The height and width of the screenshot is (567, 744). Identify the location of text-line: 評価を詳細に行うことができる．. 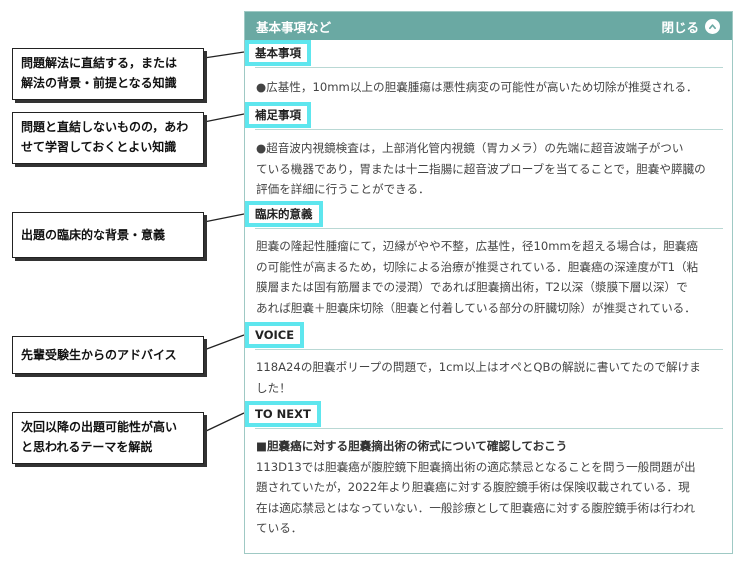
(343, 189).